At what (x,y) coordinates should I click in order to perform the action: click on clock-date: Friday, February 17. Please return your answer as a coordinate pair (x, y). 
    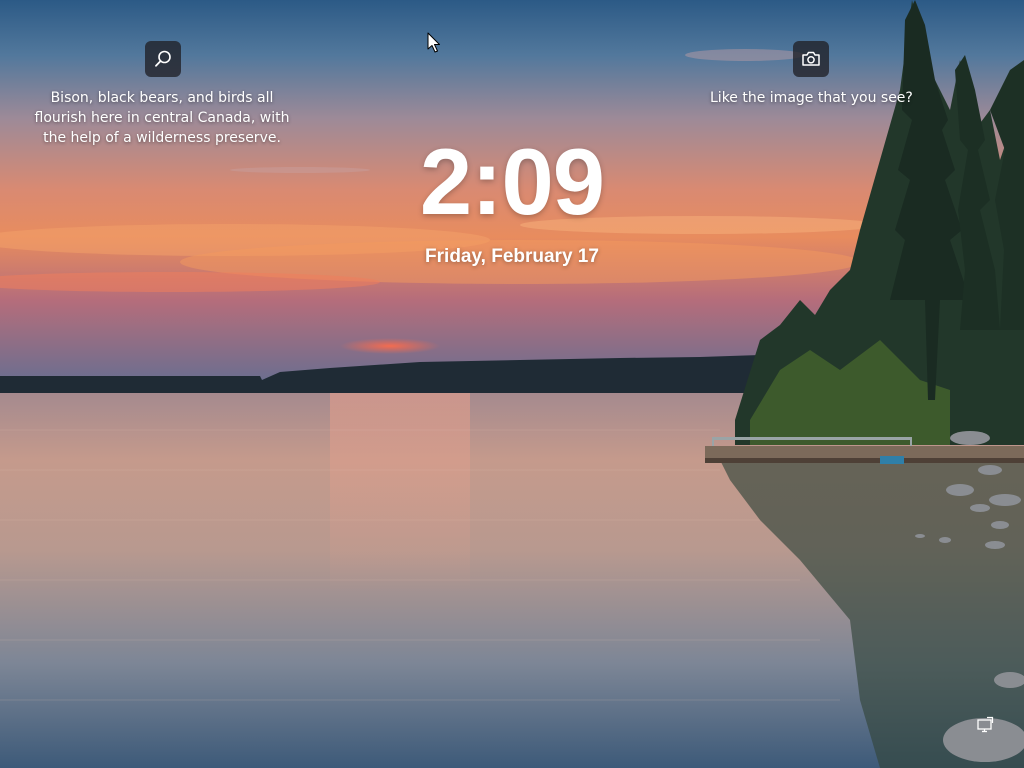
    Looking at the image, I should click on (512, 256).